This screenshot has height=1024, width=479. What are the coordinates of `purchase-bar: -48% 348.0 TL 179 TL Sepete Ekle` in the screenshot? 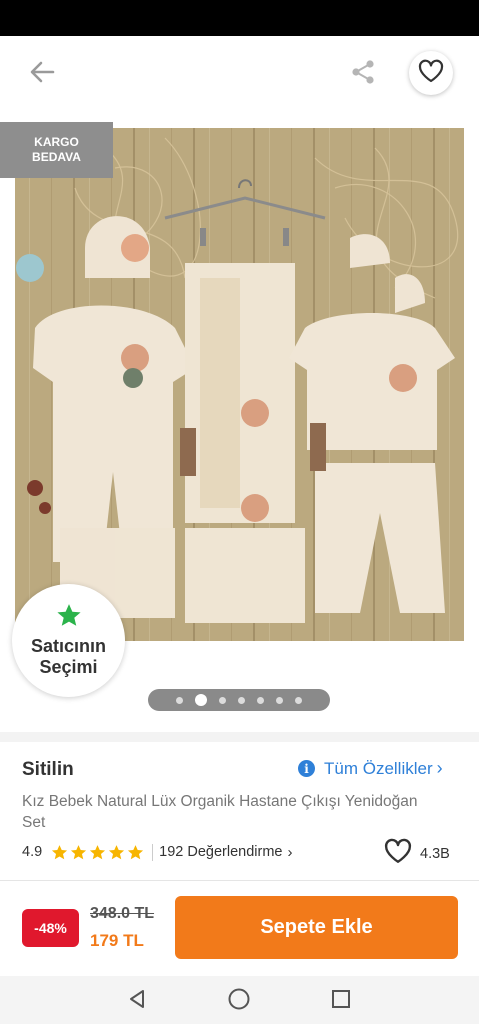 It's located at (239, 928).